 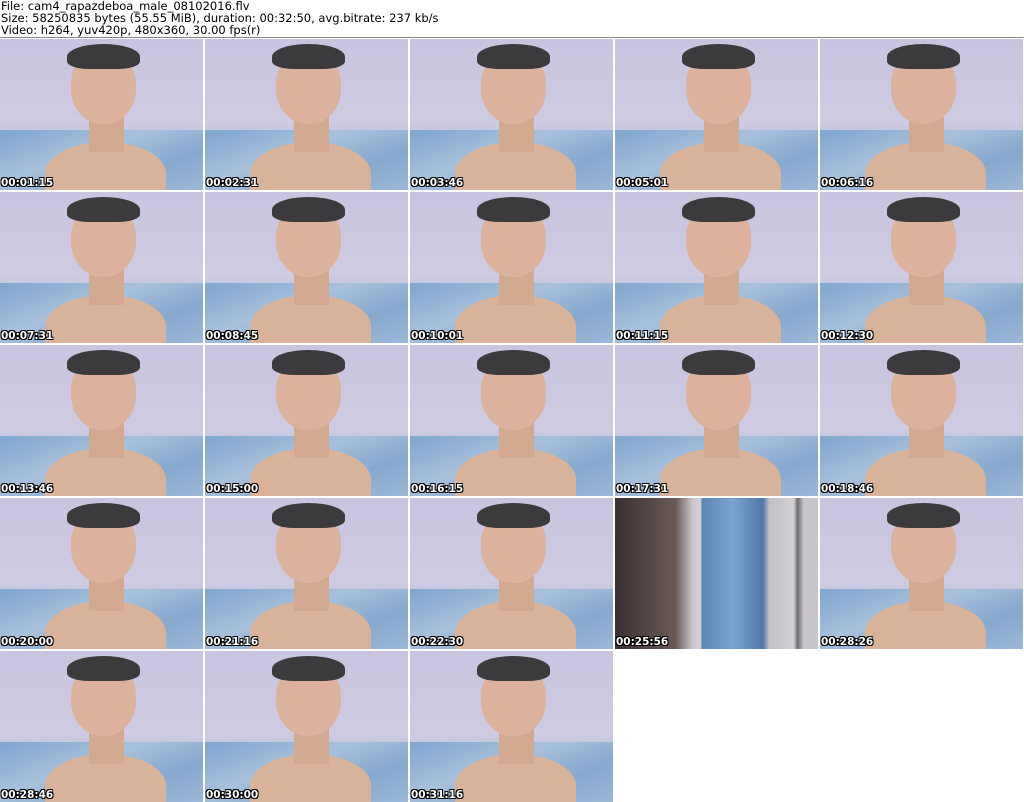 What do you see at coordinates (921, 267) in the screenshot?
I see `video-thumbnail: 00:12:30` at bounding box center [921, 267].